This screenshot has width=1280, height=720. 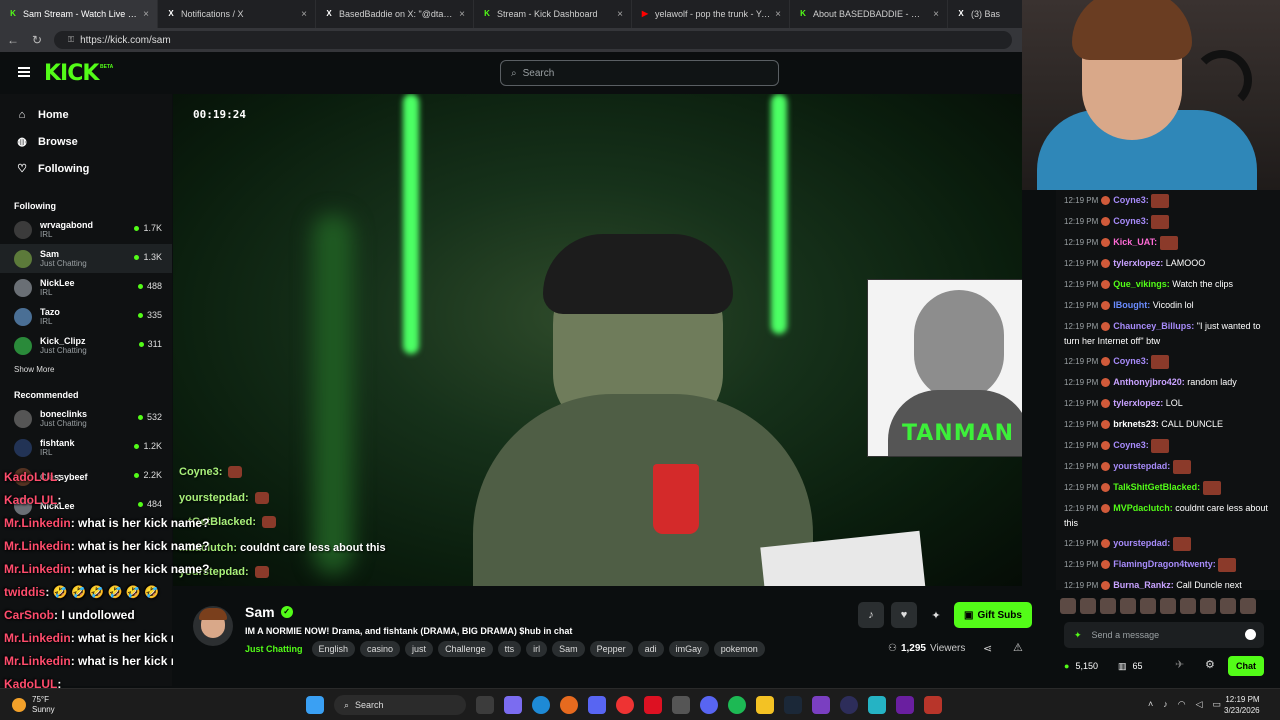 I want to click on streamer-name: Sam, so click(x=260, y=612).